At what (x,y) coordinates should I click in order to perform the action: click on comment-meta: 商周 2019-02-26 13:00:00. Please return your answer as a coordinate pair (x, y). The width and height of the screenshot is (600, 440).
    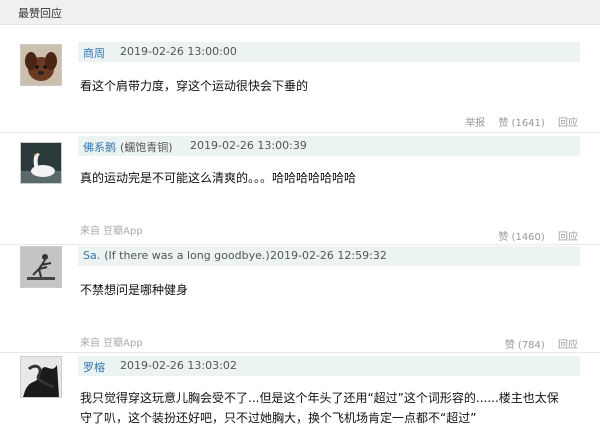
    Looking at the image, I should click on (329, 52).